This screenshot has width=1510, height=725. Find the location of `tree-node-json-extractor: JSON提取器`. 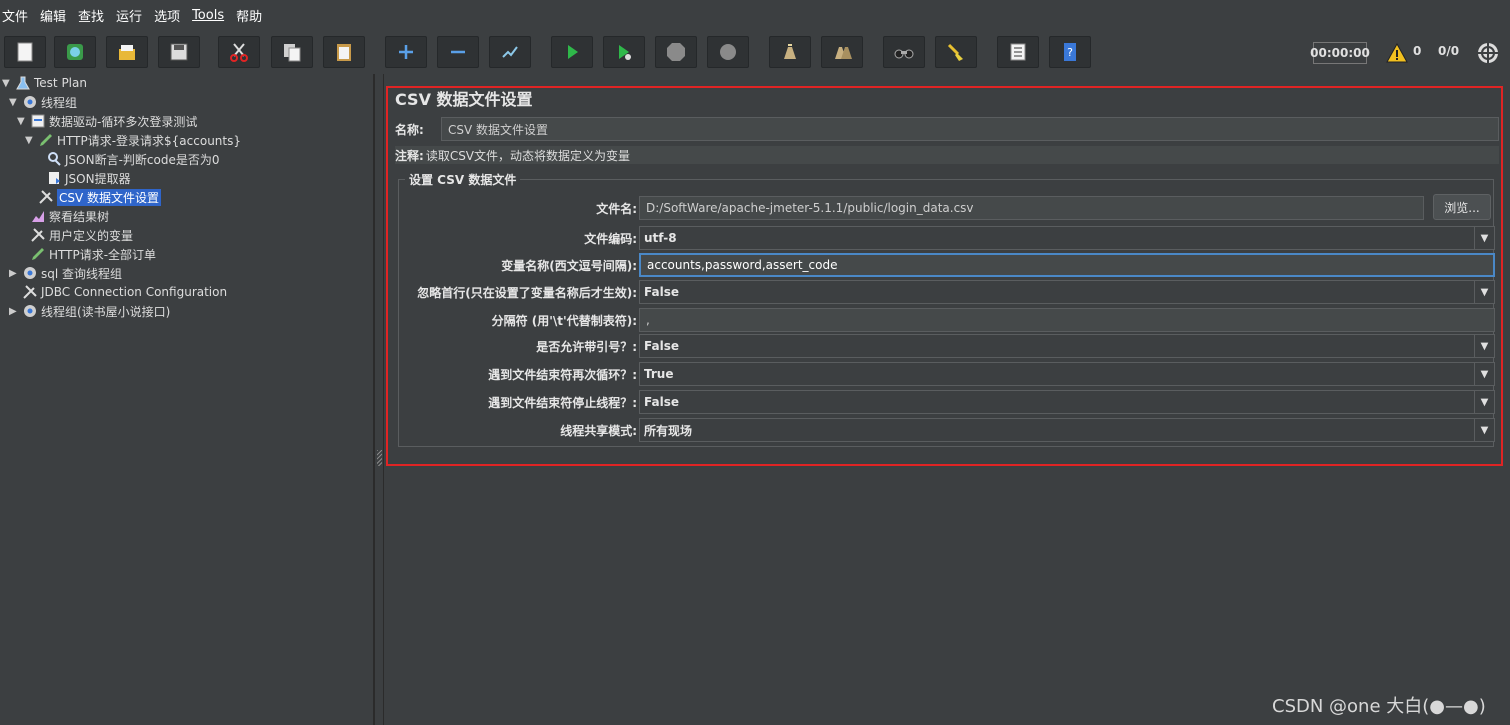

tree-node-json-extractor: JSON提取器 is located at coordinates (88, 178).